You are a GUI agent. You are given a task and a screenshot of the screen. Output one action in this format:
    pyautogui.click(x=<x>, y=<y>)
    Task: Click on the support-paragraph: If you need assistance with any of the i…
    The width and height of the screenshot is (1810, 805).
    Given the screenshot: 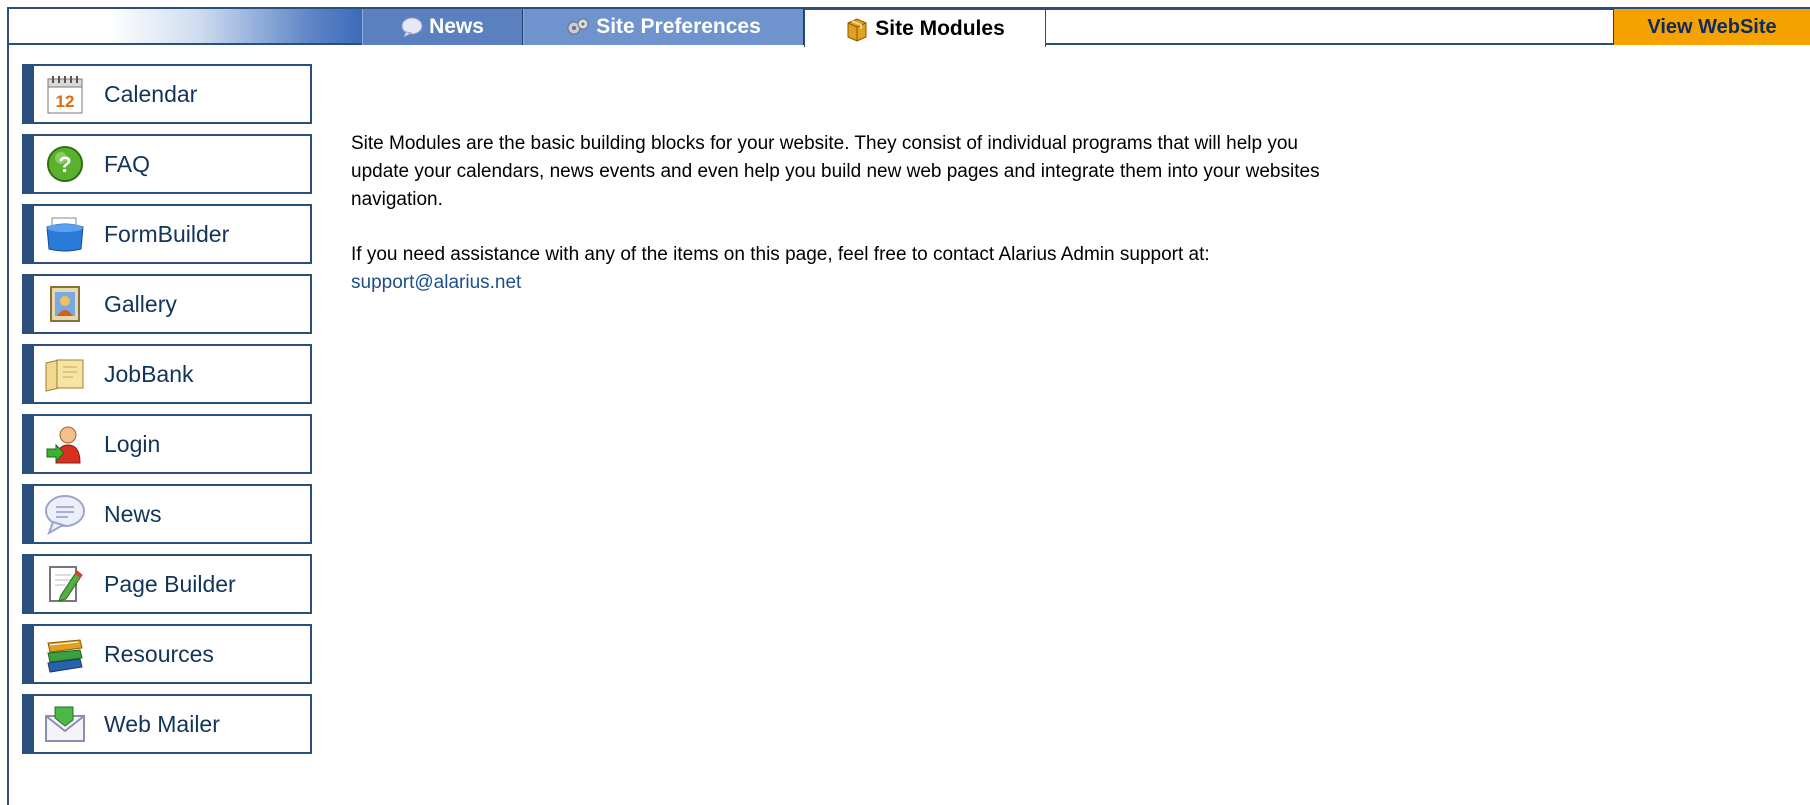 What is the action you would take?
    pyautogui.click(x=926, y=269)
    